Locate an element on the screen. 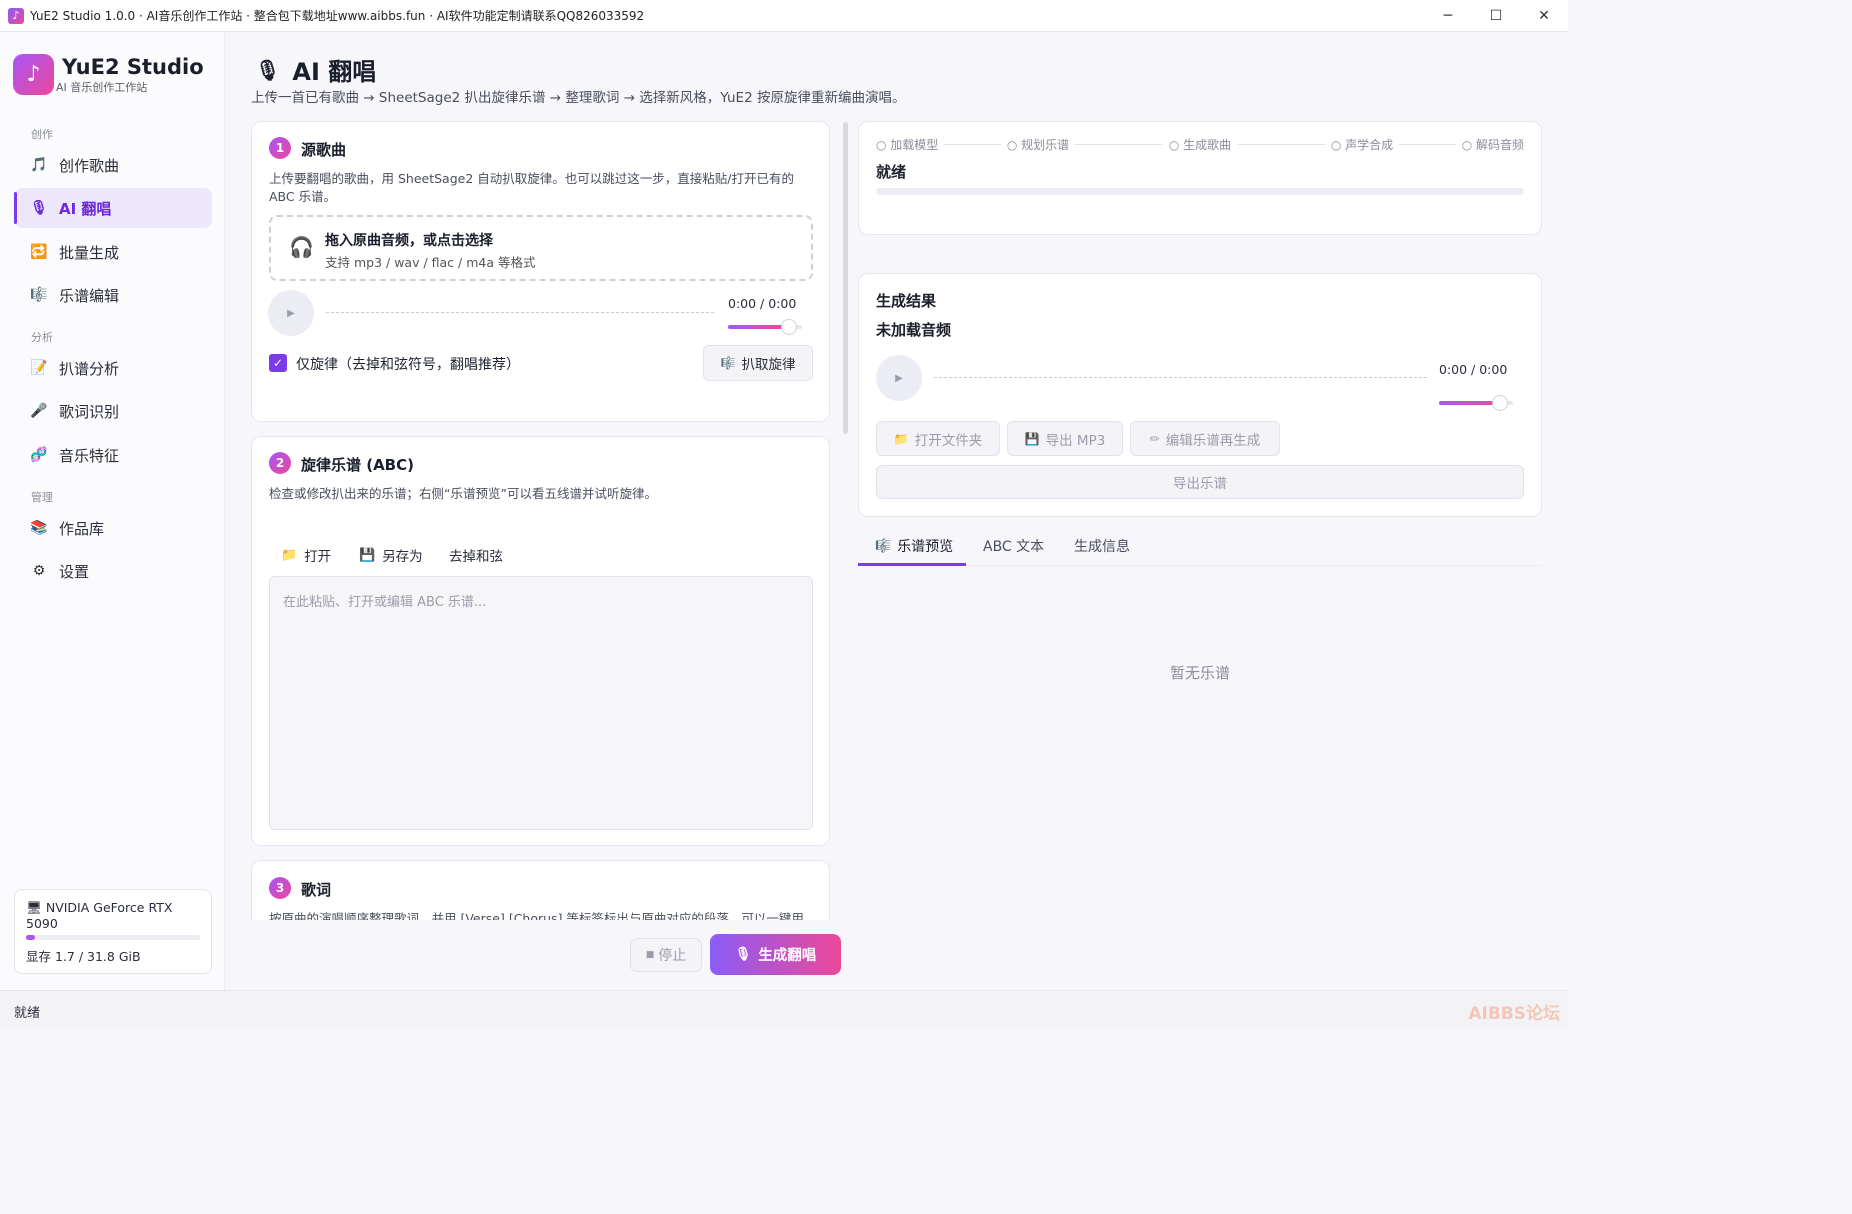 This screenshot has width=1852, height=1214. sidebar-item-batch: 🔁 批量生成 is located at coordinates (113, 252).